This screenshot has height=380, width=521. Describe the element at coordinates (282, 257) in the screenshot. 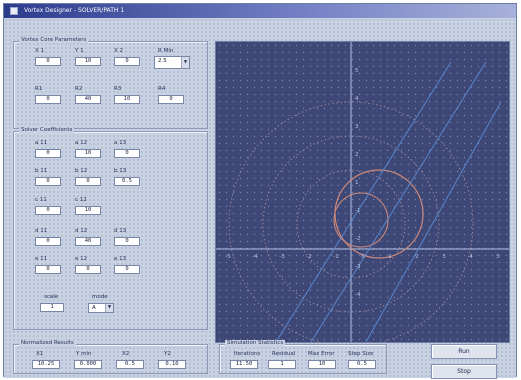

I see `x-tick-label: -3` at that location.